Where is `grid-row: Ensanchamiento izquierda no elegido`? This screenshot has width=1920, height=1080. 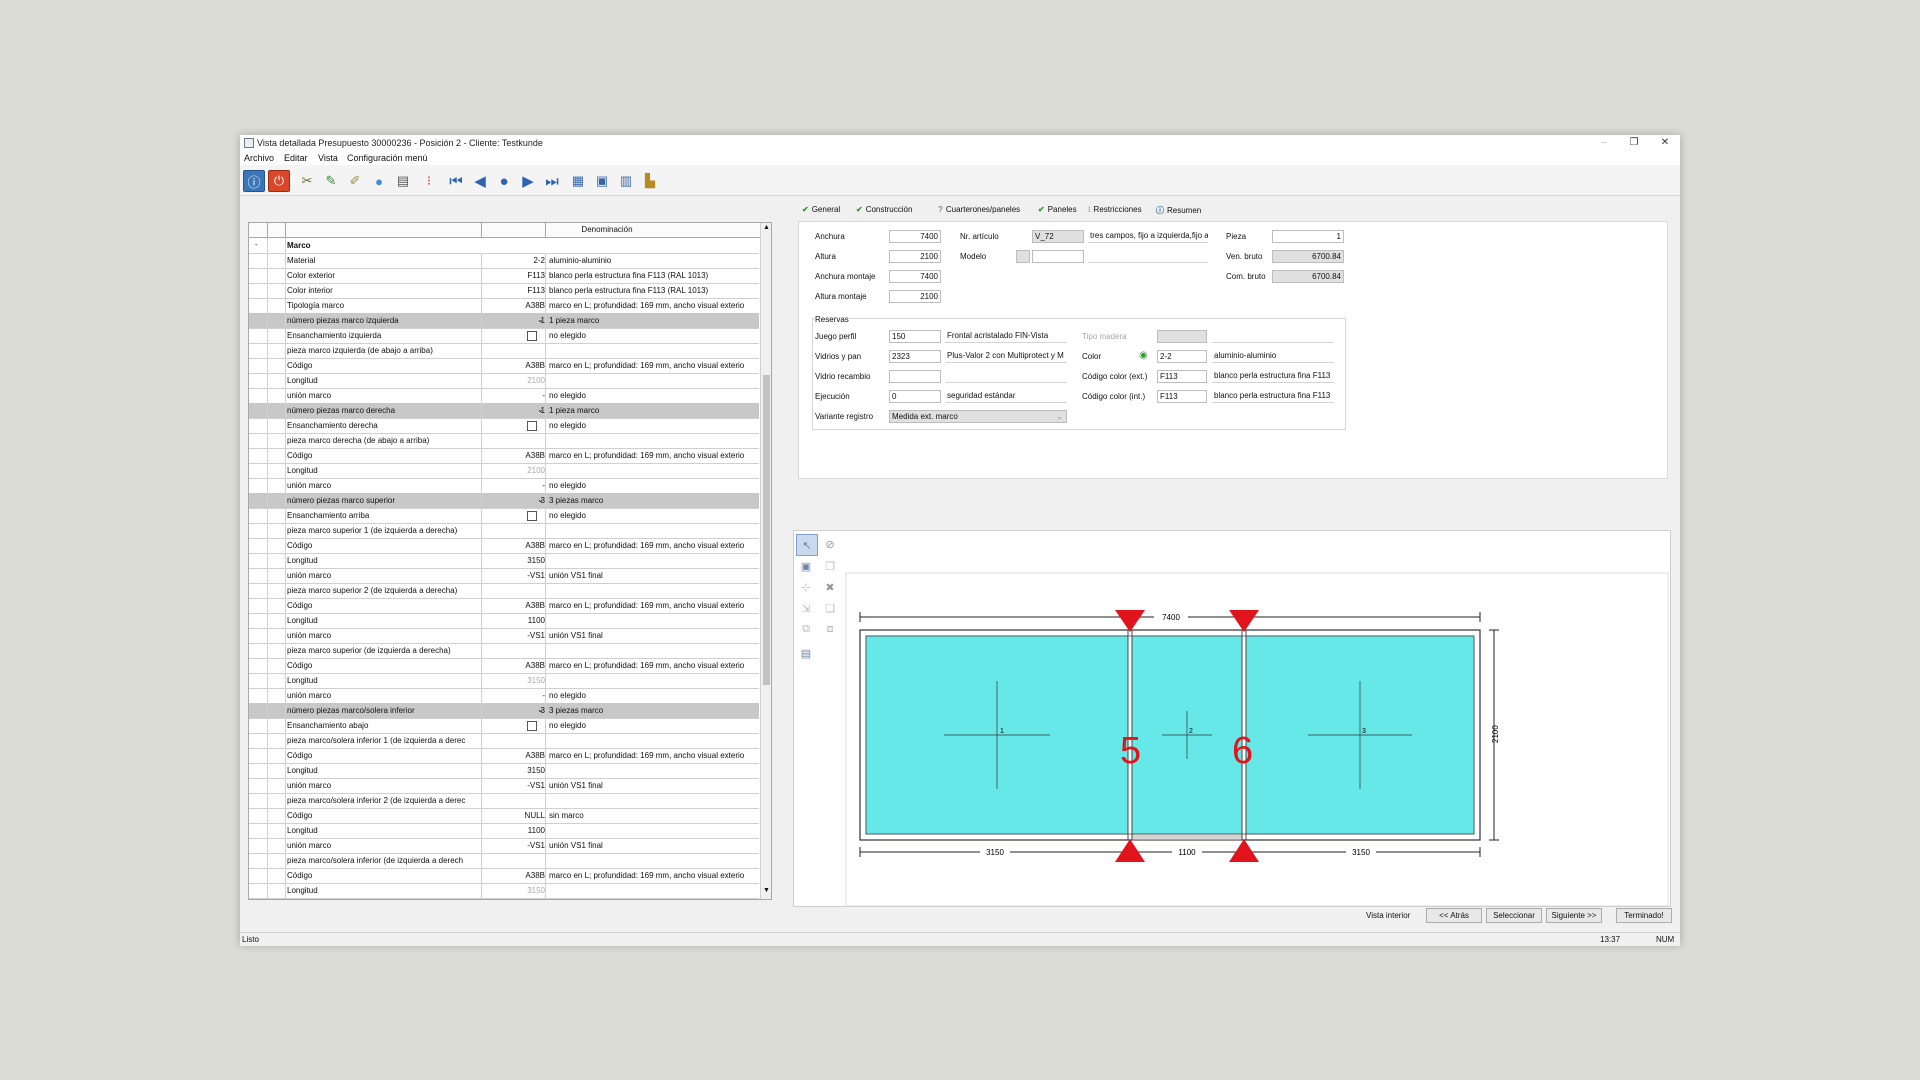 grid-row: Ensanchamiento izquierda no elegido is located at coordinates (504, 336).